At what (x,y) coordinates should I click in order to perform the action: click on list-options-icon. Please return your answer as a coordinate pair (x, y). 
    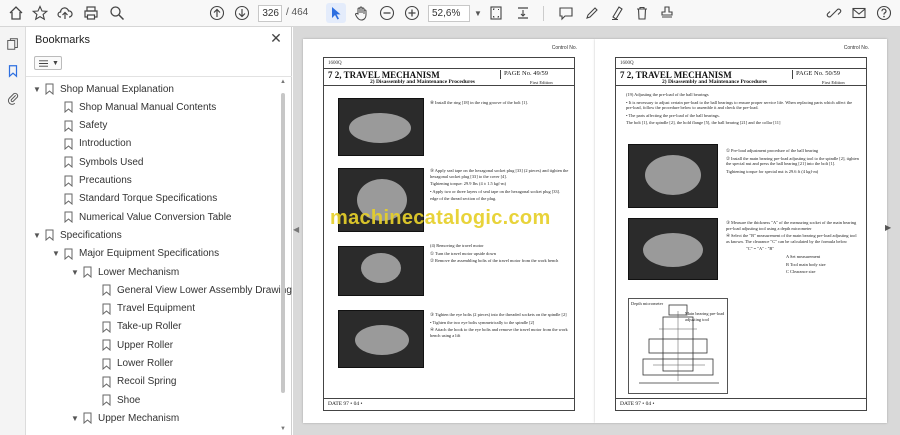
    Looking at the image, I should click on (43, 63).